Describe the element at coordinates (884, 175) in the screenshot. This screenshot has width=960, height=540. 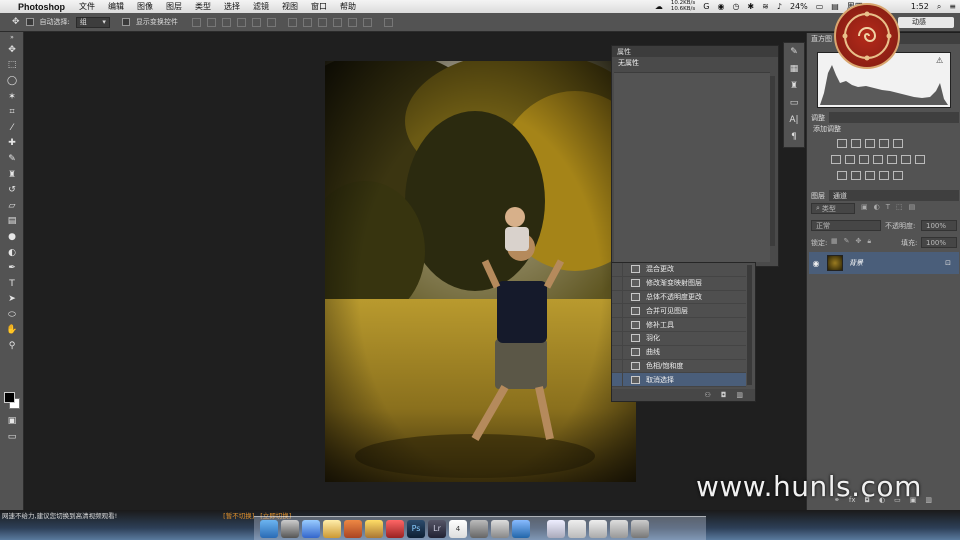
I see `gradient-map-icon` at that location.